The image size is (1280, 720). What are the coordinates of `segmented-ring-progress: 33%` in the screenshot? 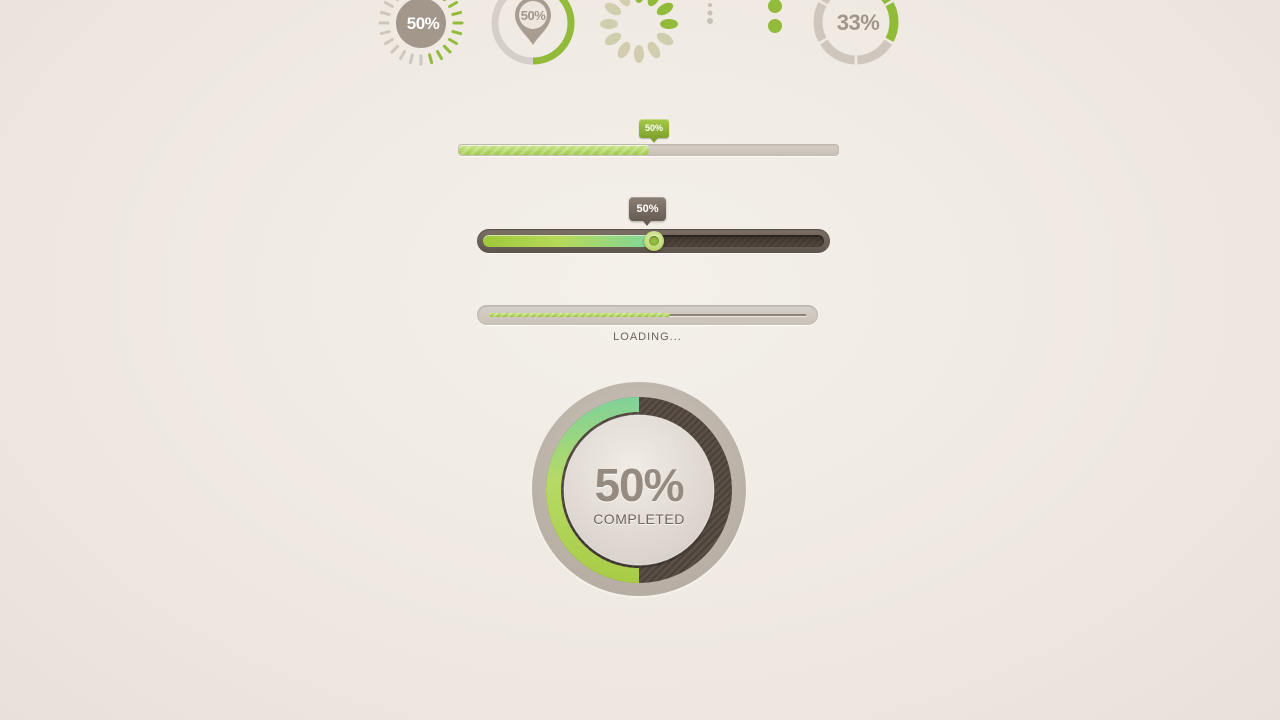 It's located at (856, 33).